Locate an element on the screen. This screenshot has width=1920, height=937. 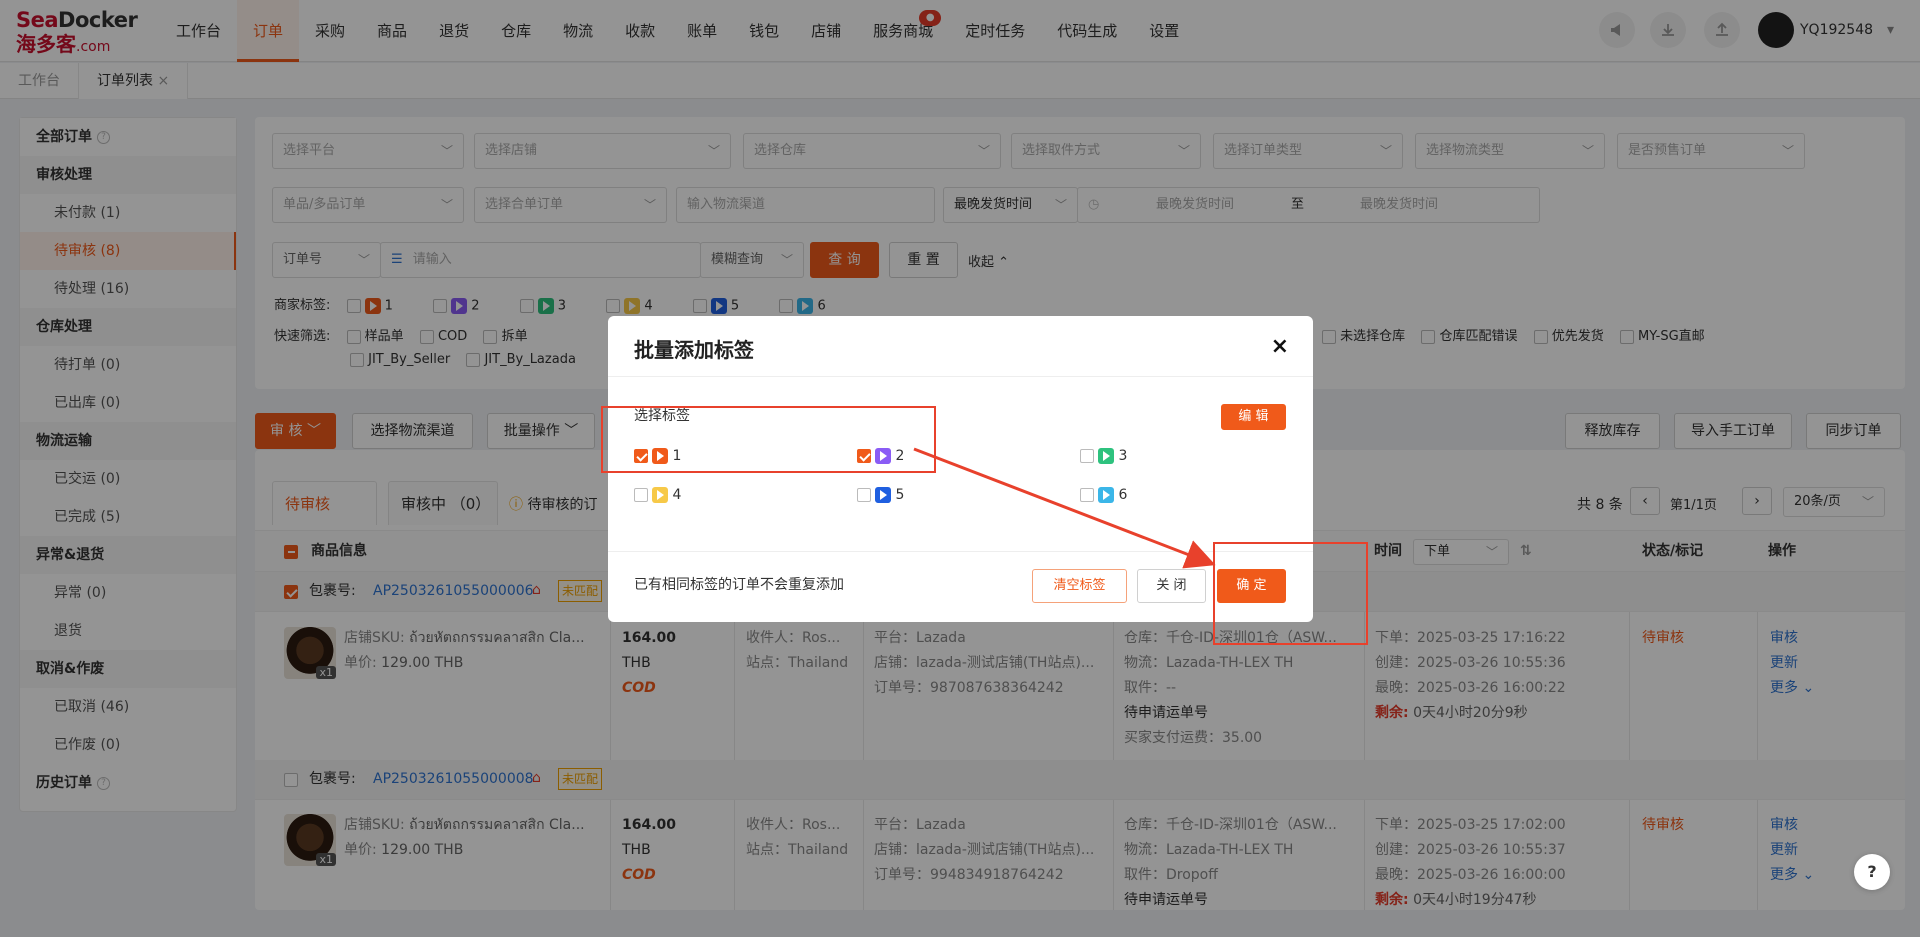
tag-option-3: 3 is located at coordinates (1103, 456).